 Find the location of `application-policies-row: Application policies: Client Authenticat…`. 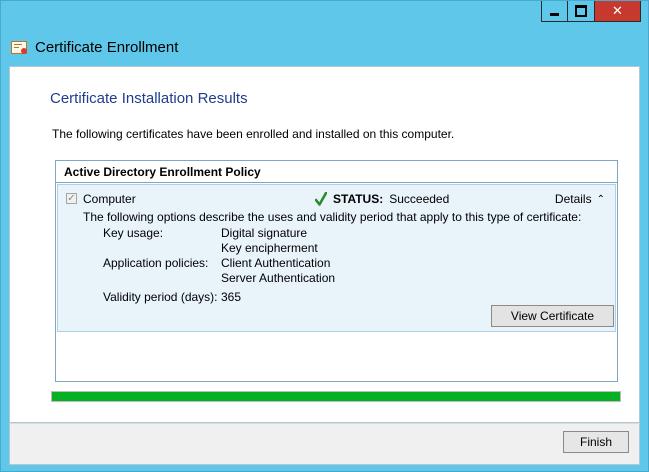

application-policies-row: Application policies: Client Authenticat… is located at coordinates (219, 271).